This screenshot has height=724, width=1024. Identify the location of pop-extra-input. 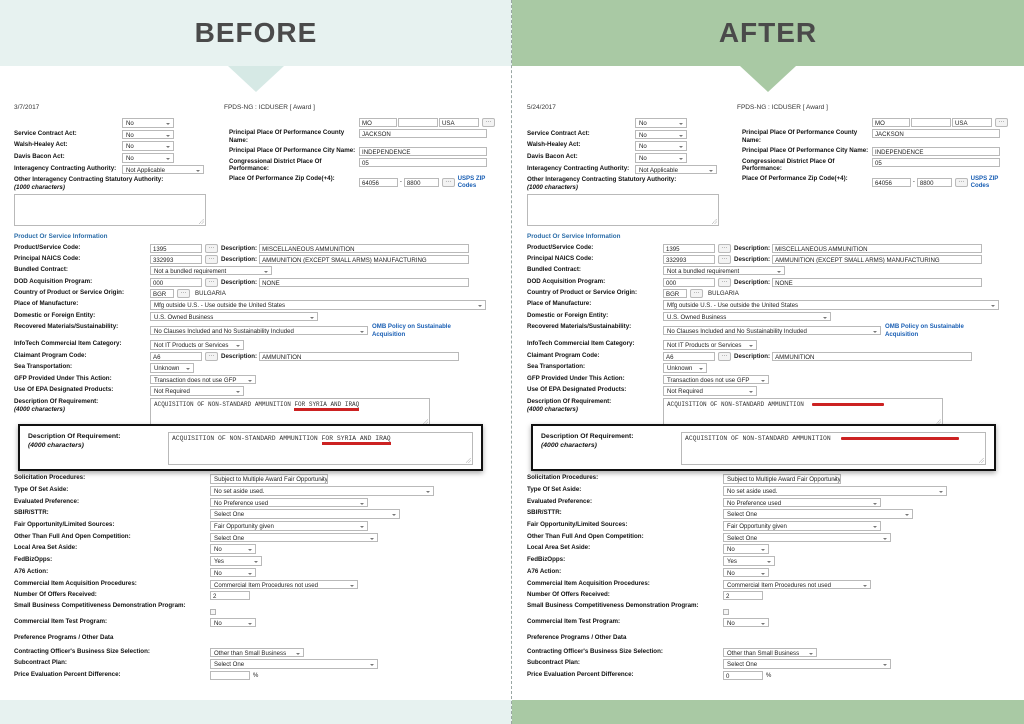
(418, 122).